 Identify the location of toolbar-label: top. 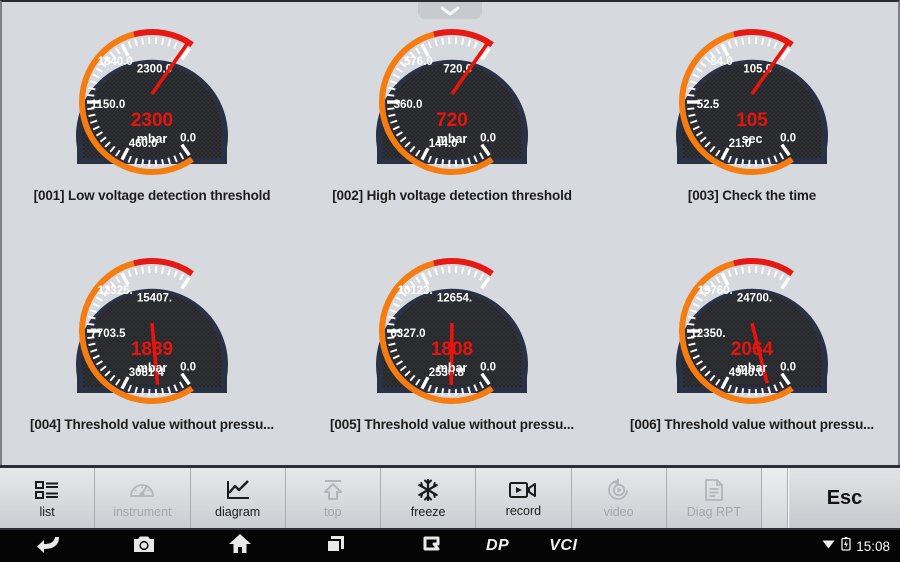
(333, 511).